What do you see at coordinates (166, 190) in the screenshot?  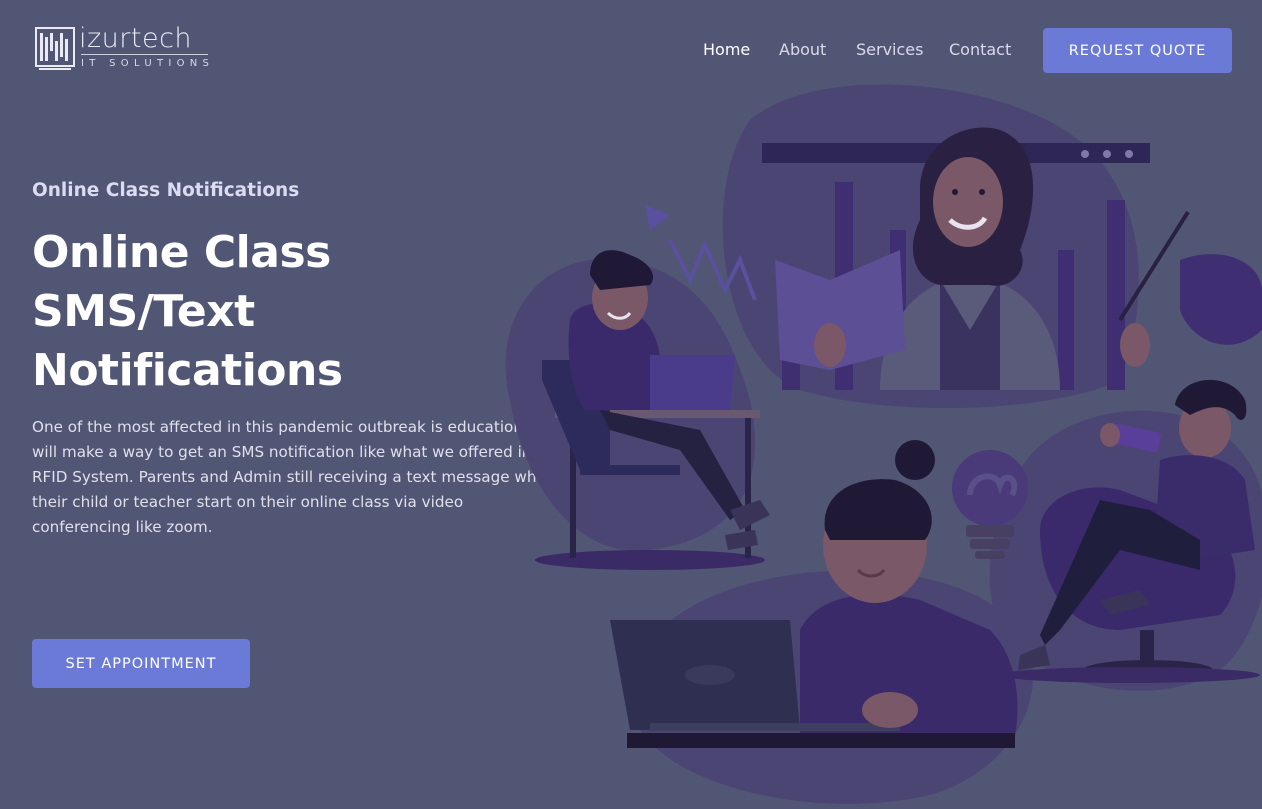 I see `hero-eyebrow: Online Class Notifications` at bounding box center [166, 190].